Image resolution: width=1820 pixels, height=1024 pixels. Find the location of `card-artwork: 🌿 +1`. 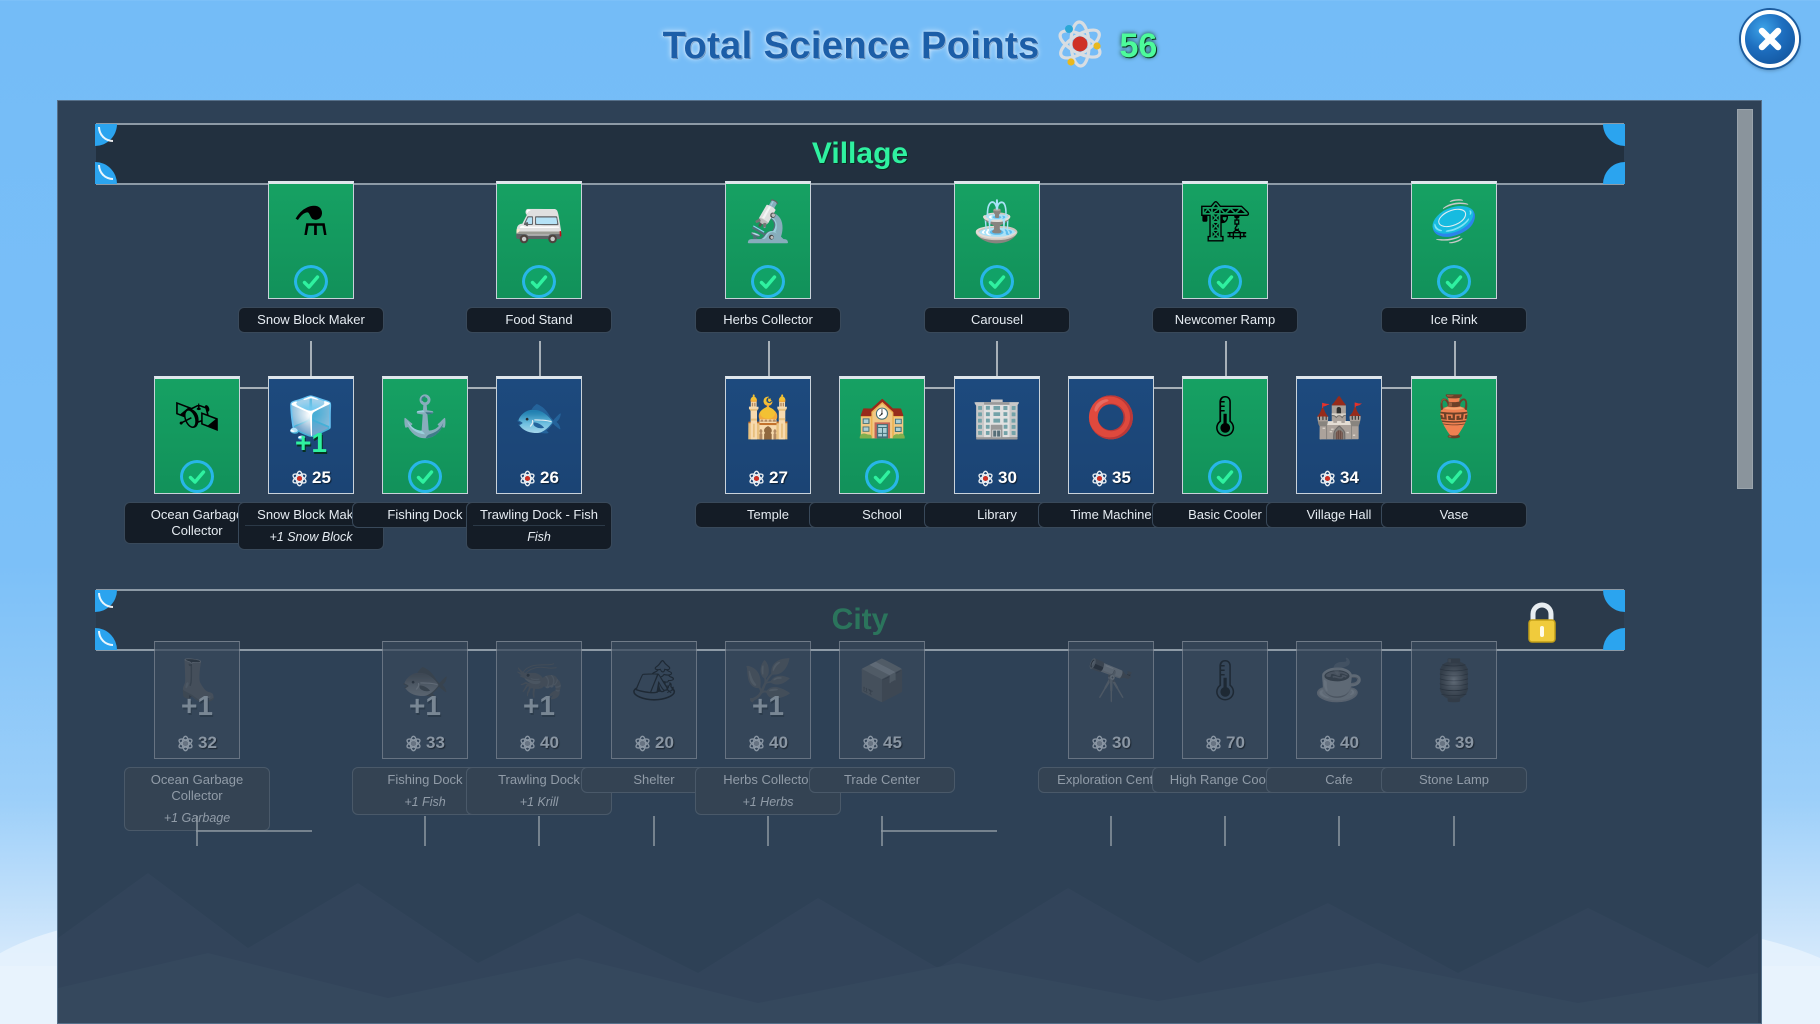

card-artwork: 🌿 +1 is located at coordinates (768, 681).